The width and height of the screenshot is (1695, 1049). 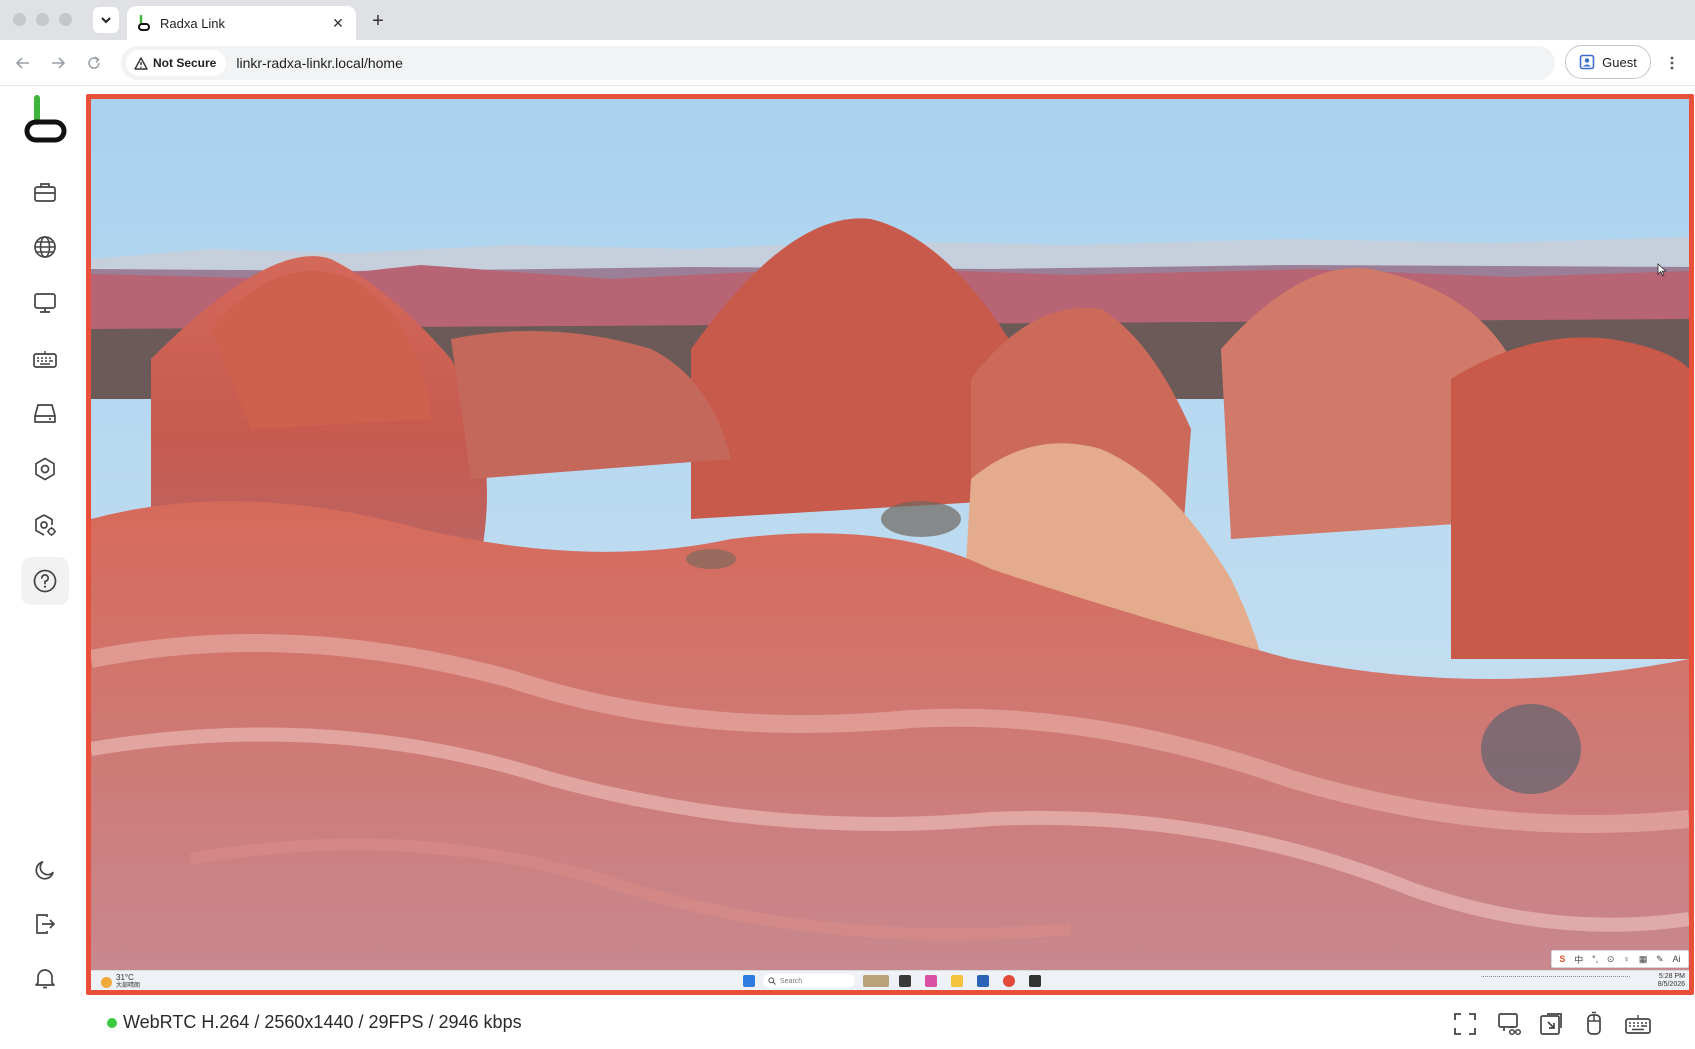 What do you see at coordinates (838, 63) in the screenshot?
I see `address-bar: Not Secure linkr-radxa-linkr.local/home` at bounding box center [838, 63].